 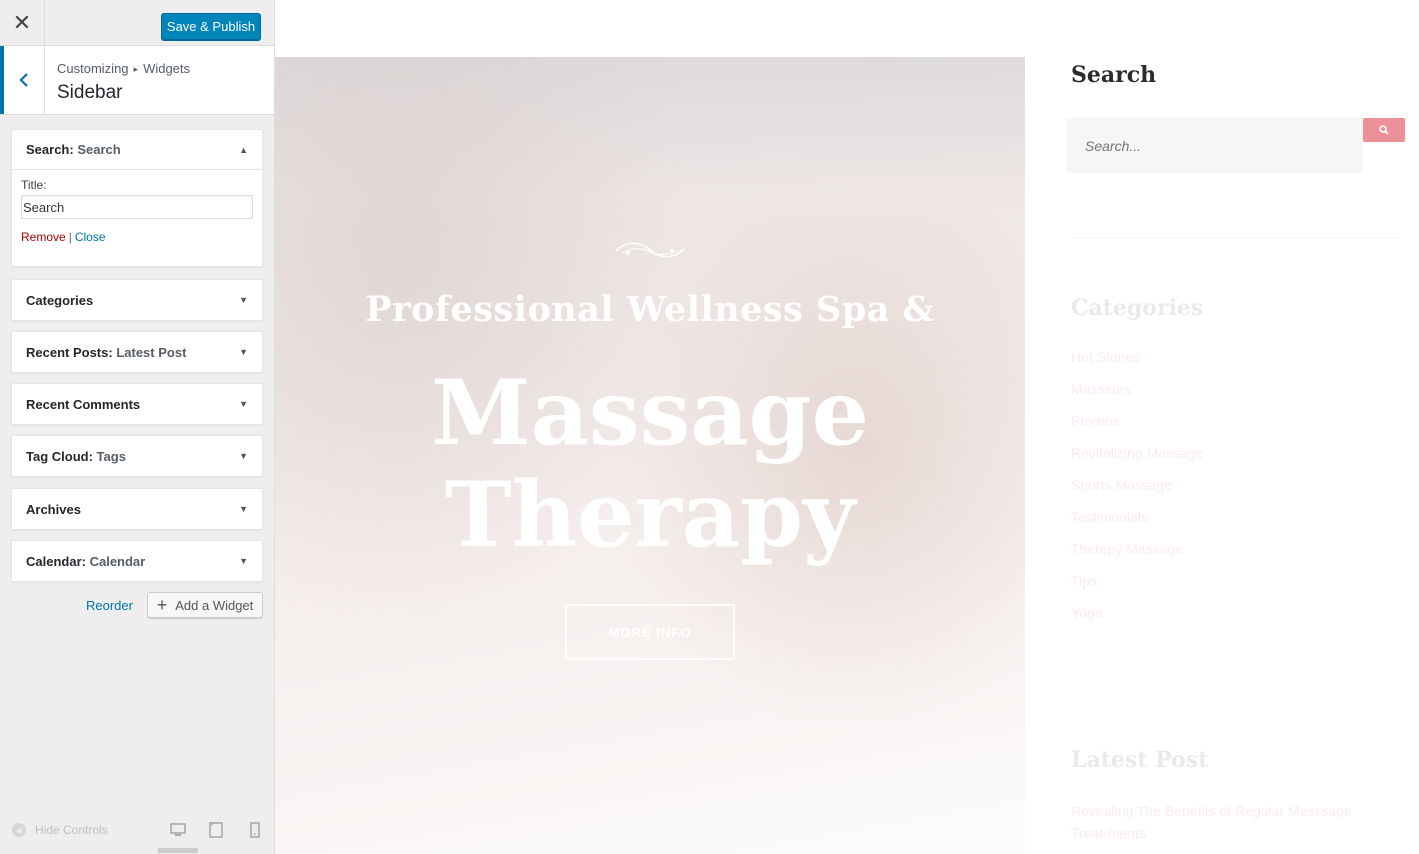 I want to click on breadcrumb-root: Customizing, so click(x=93, y=68).